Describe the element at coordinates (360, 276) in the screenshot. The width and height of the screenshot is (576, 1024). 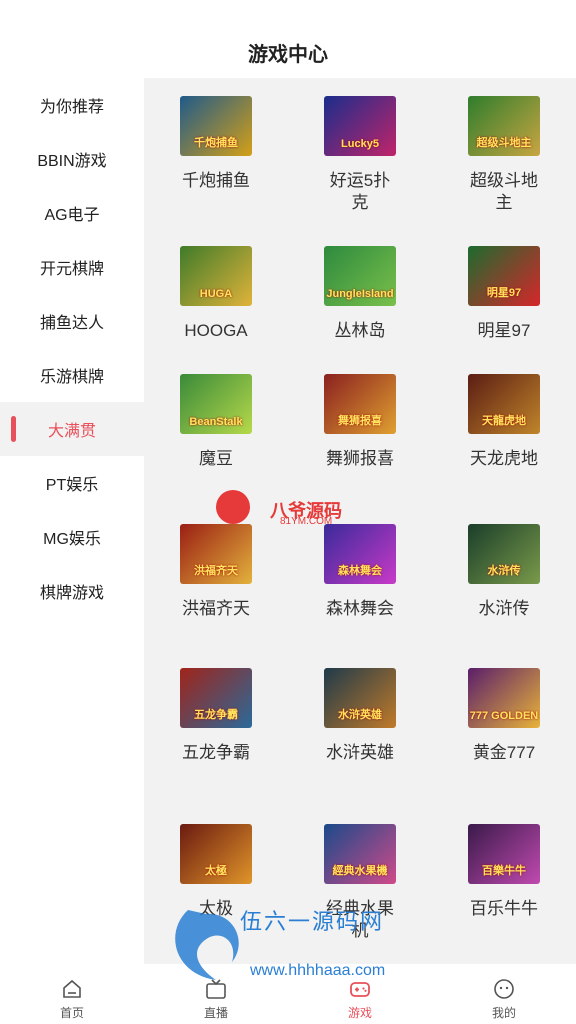
I see `game-thumbnail: JungleIsland` at that location.